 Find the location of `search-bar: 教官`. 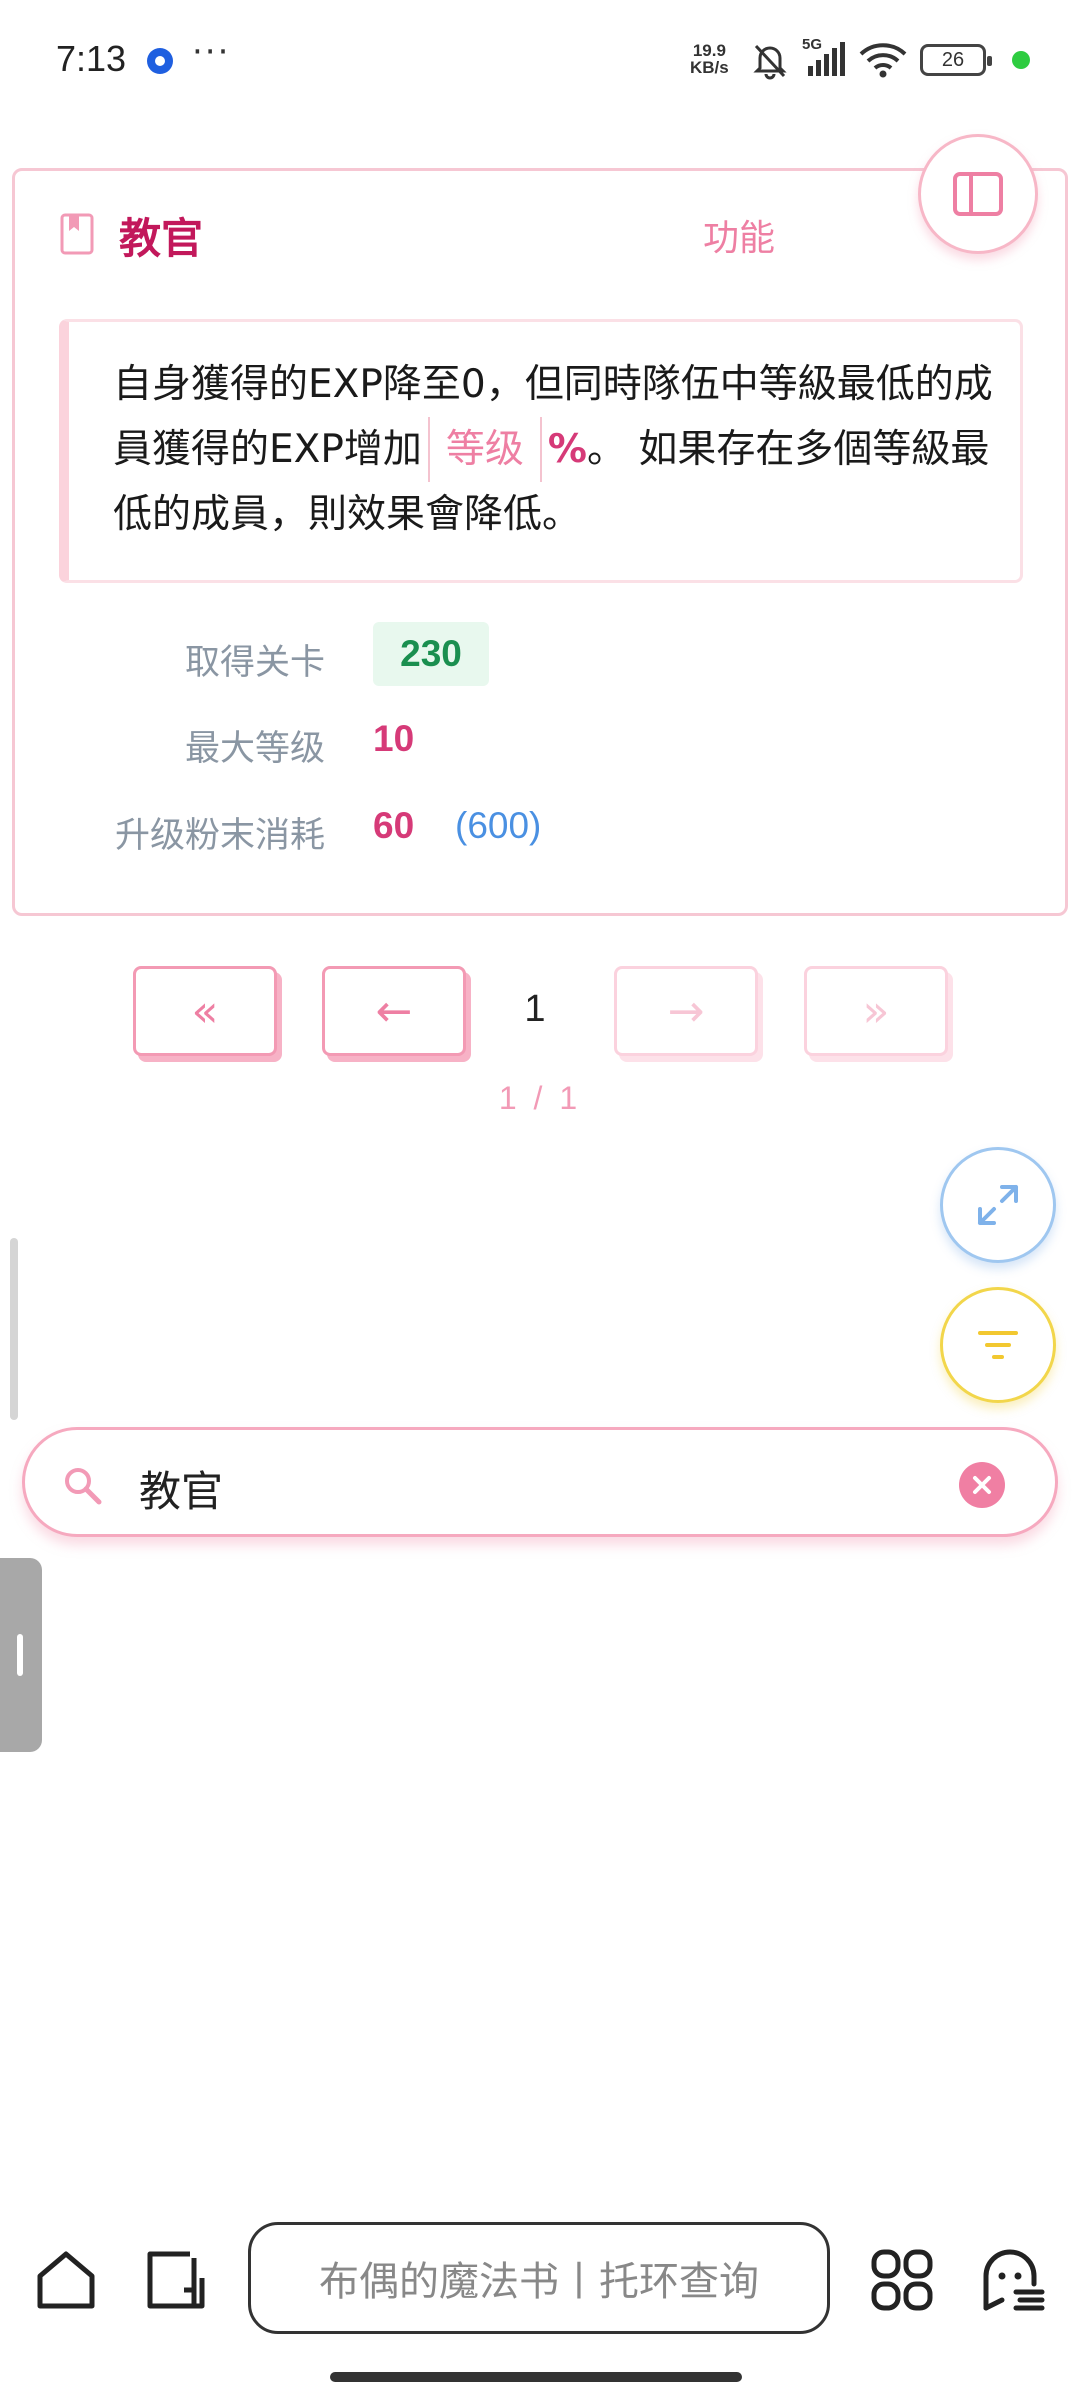

search-bar: 教官 is located at coordinates (540, 1482).